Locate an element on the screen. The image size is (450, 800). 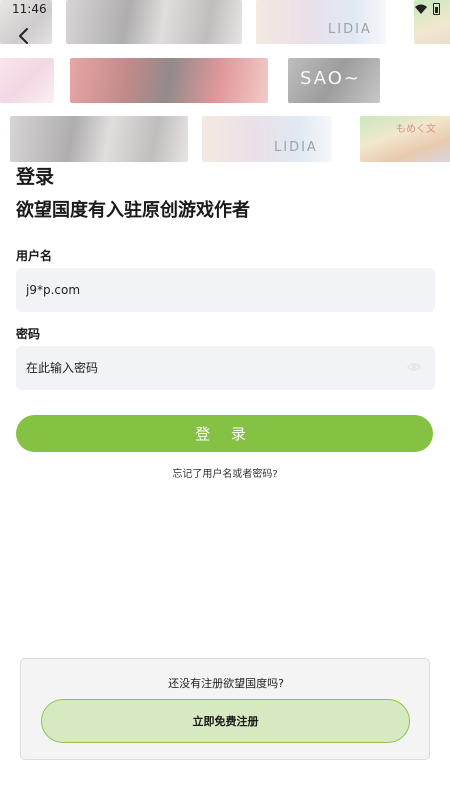
banner-image: SAO~ is located at coordinates (334, 80).